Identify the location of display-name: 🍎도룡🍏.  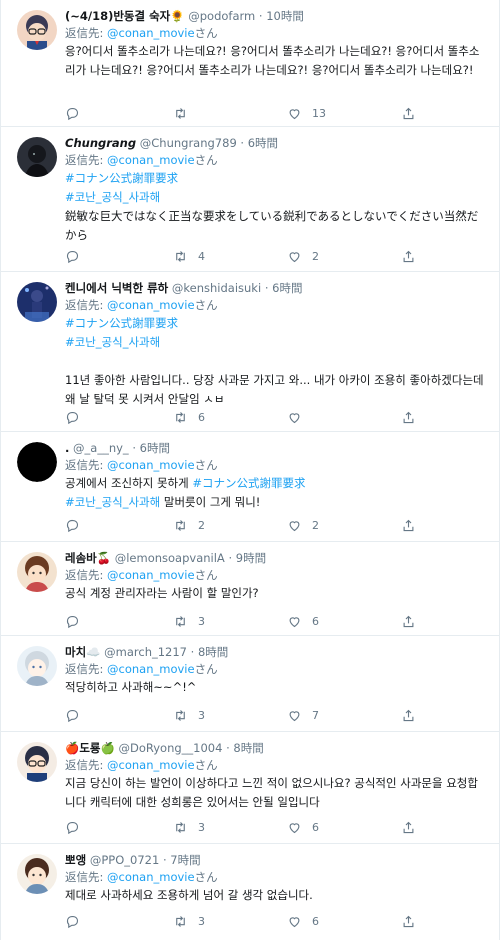
(90, 748).